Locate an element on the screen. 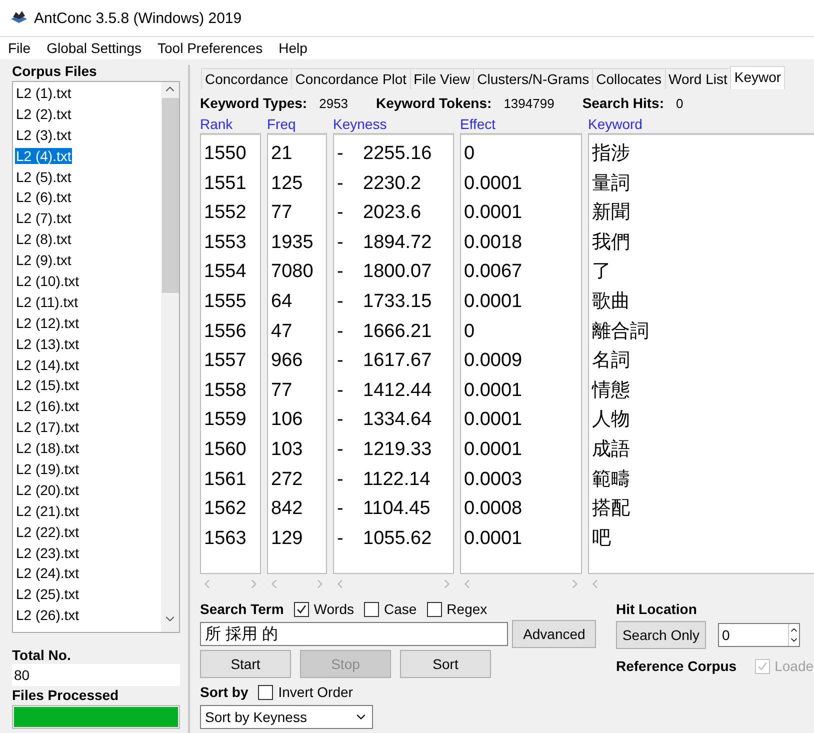 The height and width of the screenshot is (733, 814). table-cell-text: 1560 is located at coordinates (225, 450).